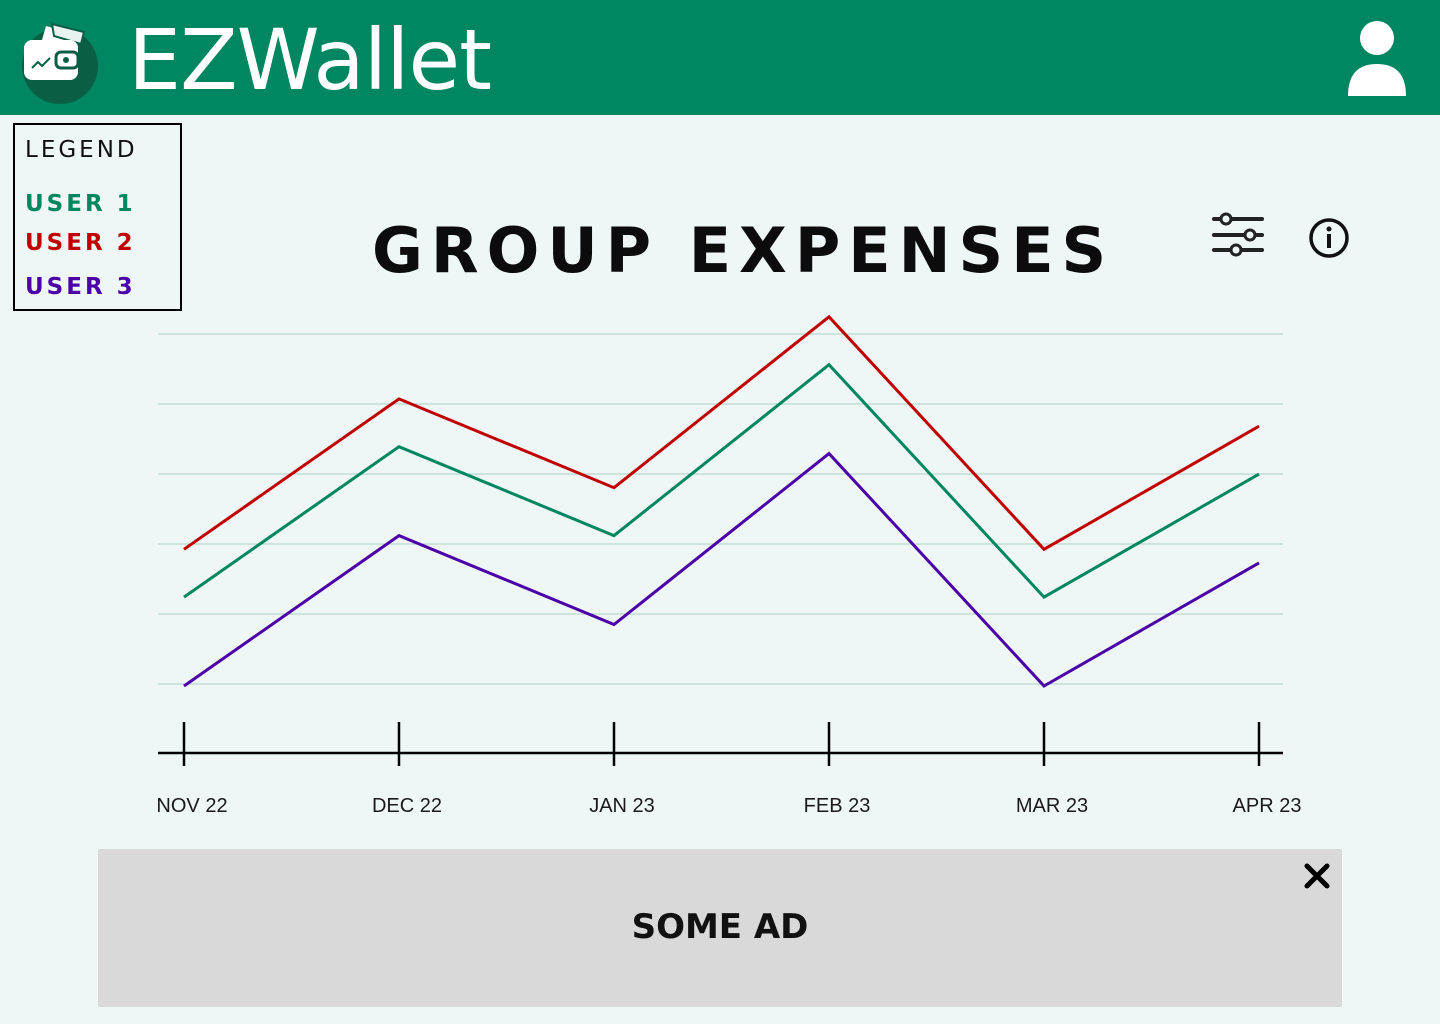 This screenshot has height=1024, width=1440. What do you see at coordinates (407, 806) in the screenshot?
I see `x-tick-label-1: DEC 22` at bounding box center [407, 806].